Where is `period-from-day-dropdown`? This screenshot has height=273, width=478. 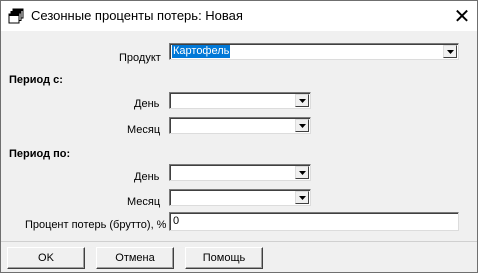 period-from-day-dropdown is located at coordinates (240, 100).